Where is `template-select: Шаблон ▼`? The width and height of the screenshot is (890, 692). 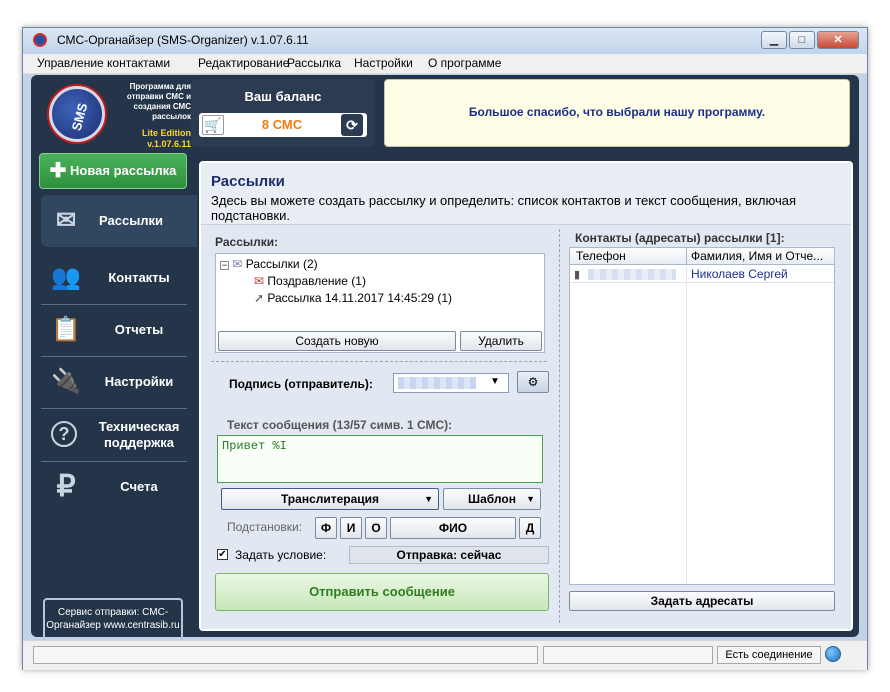 template-select: Шаблон ▼ is located at coordinates (492, 499).